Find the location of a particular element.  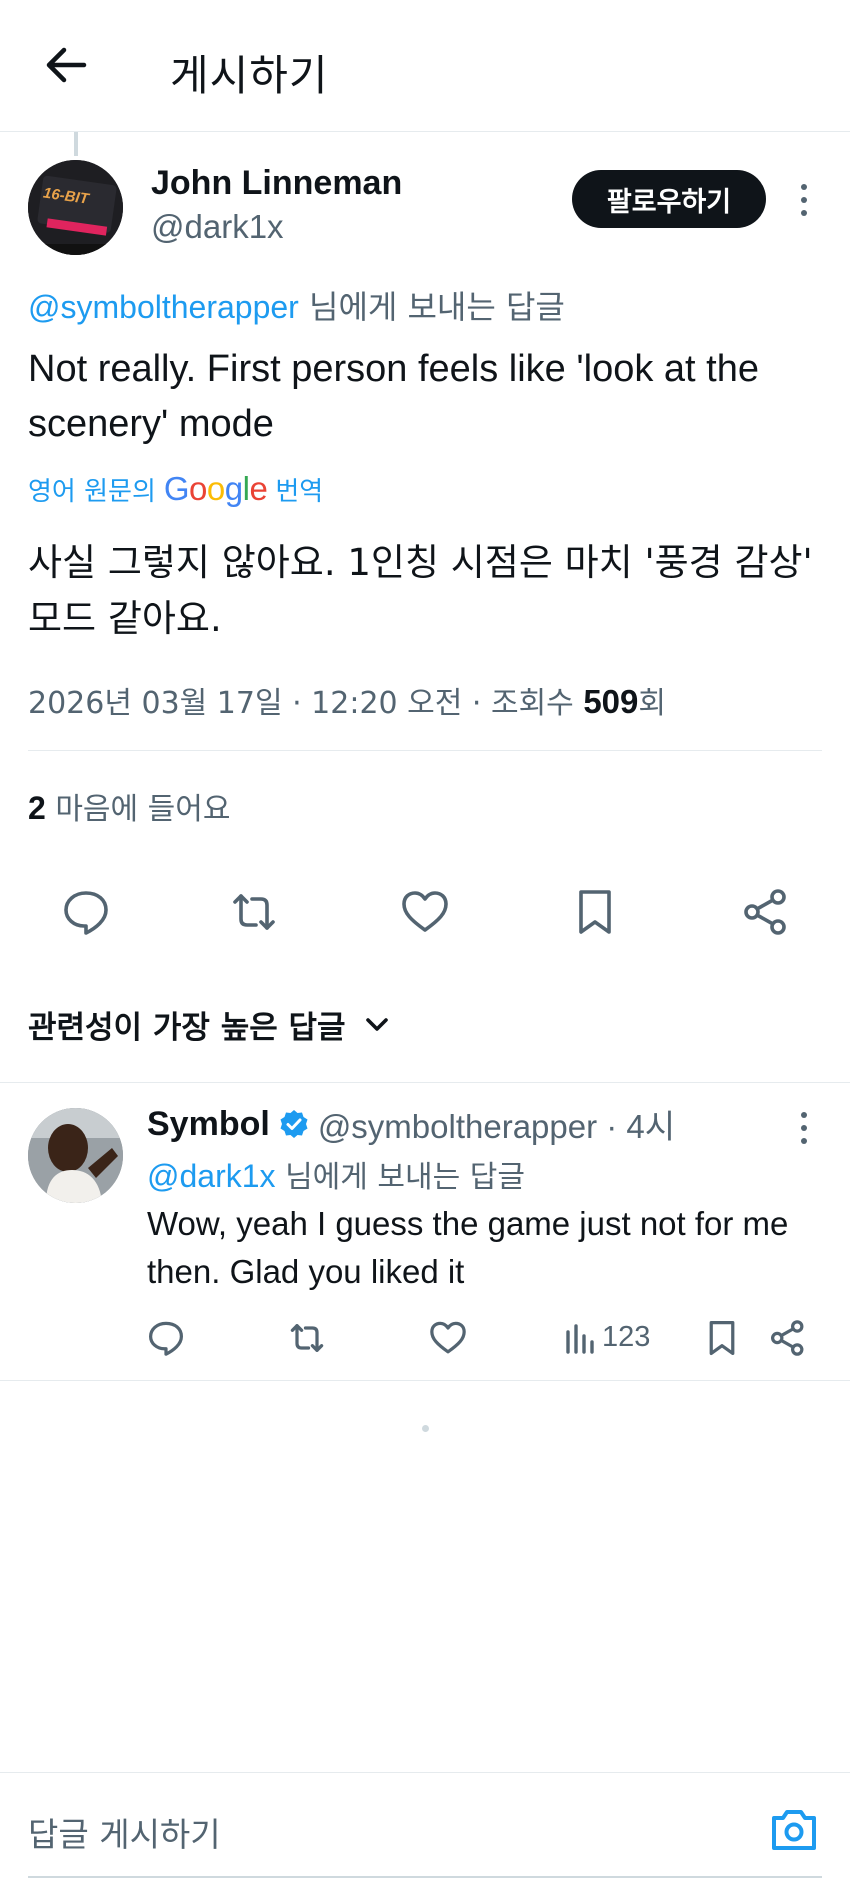

translation-source: 영어 원문의 Google 번역 is located at coordinates (175, 489).